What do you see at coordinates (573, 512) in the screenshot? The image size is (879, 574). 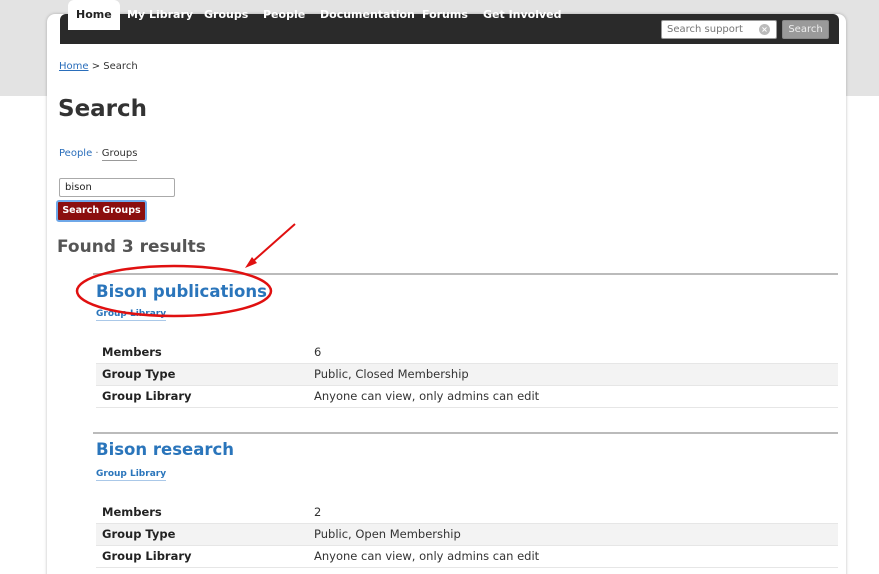 I see `members-value: 2` at bounding box center [573, 512].